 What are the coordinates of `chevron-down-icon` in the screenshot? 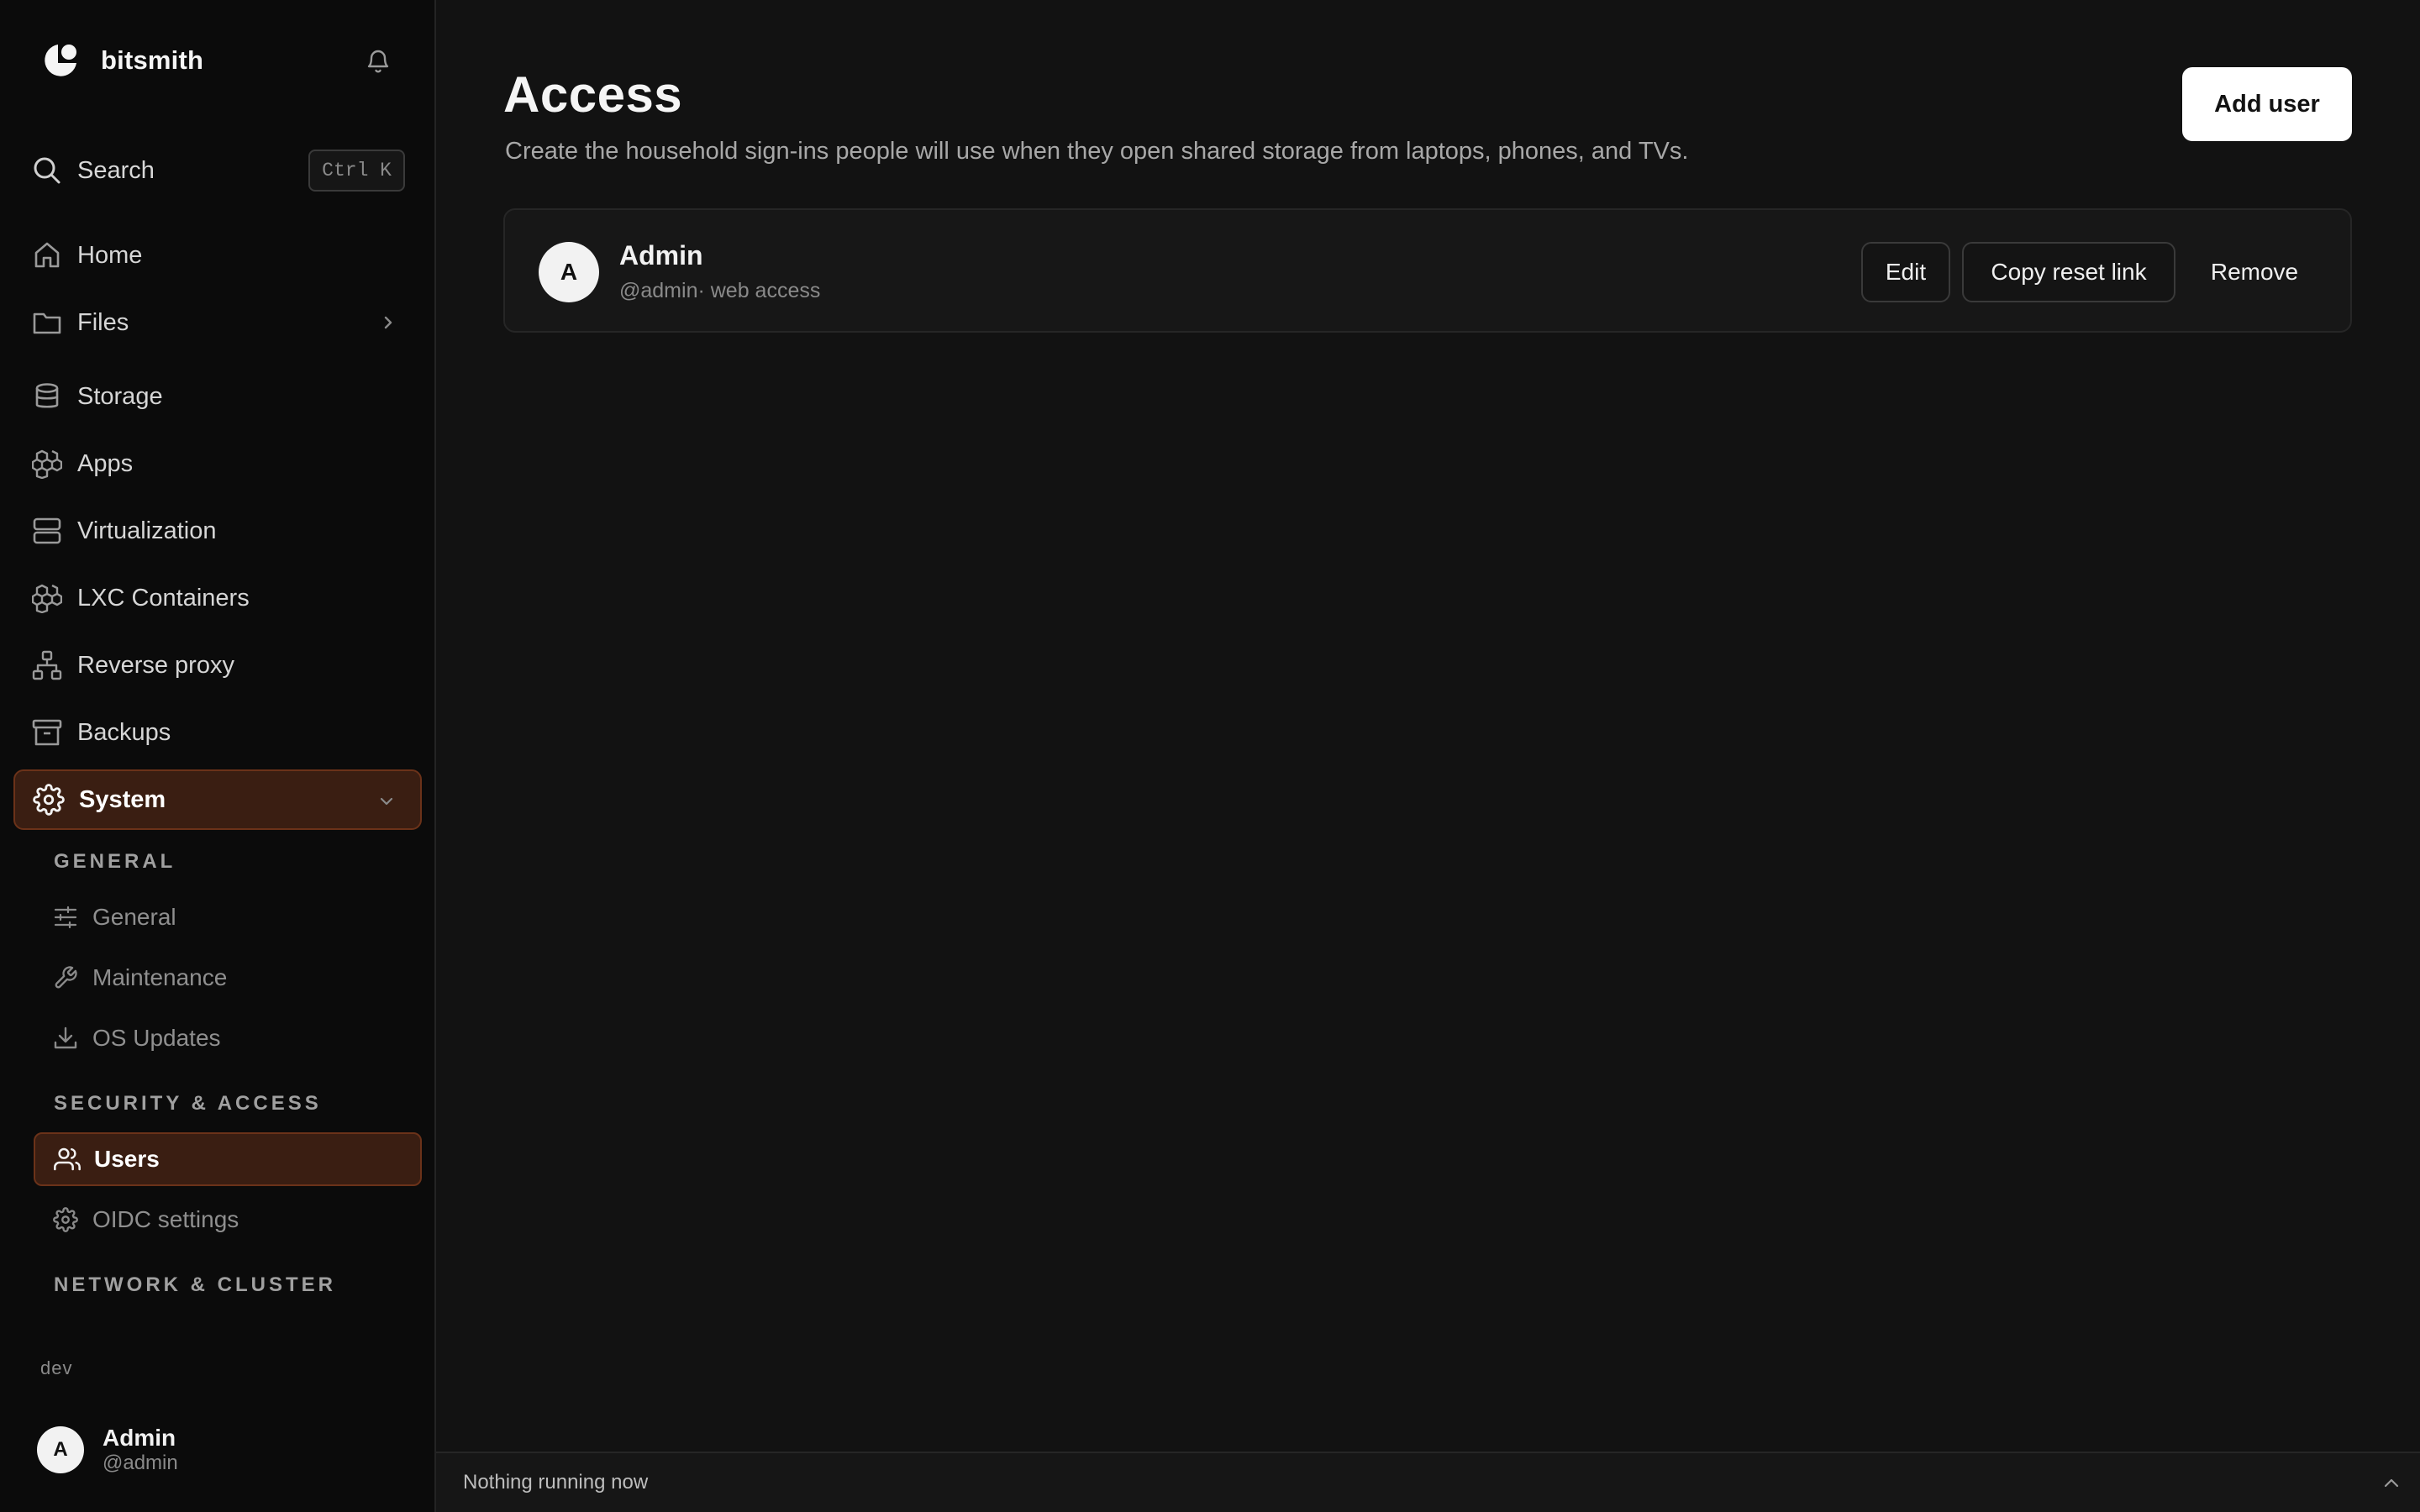 It's located at (386, 801).